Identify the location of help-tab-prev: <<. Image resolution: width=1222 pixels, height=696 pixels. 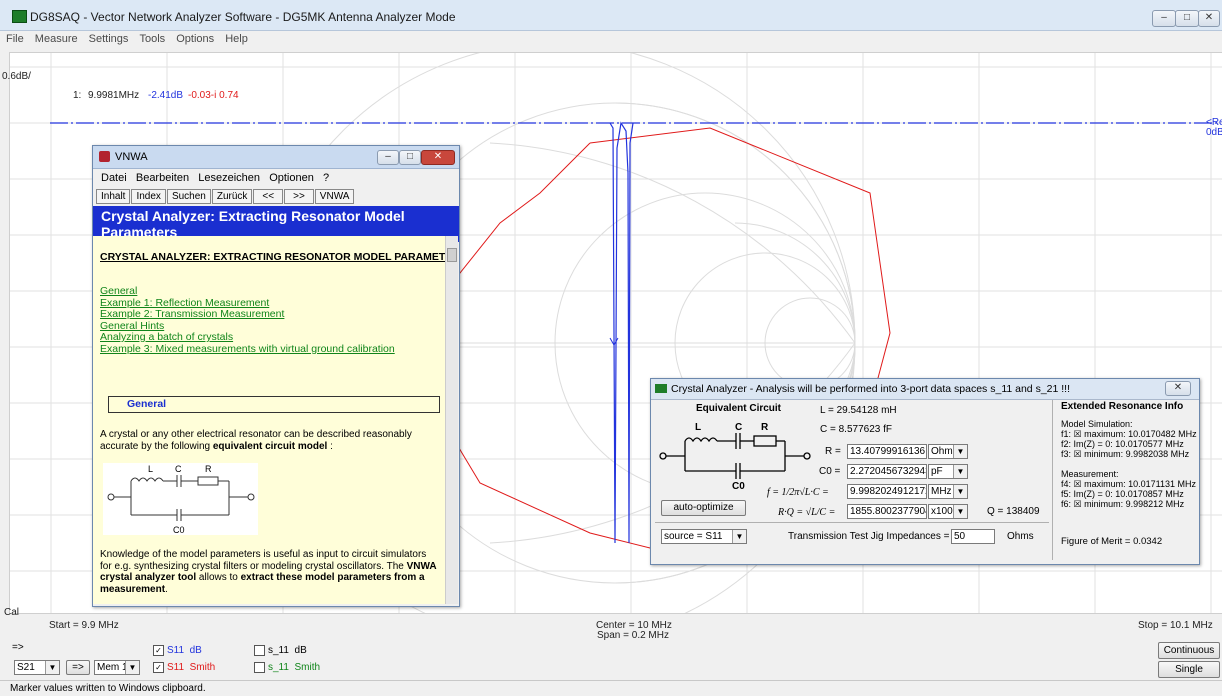
(268, 196).